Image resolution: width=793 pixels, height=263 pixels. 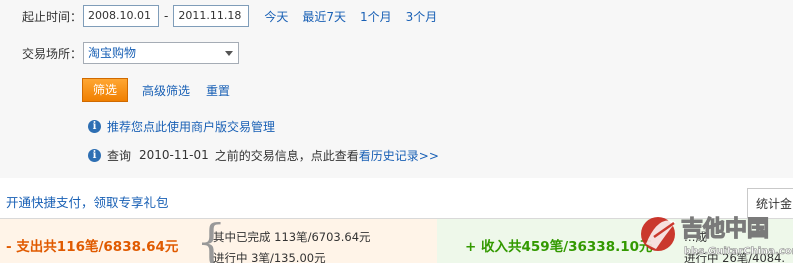 I want to click on watermark-text: 吉他中国, so click(x=725, y=229).